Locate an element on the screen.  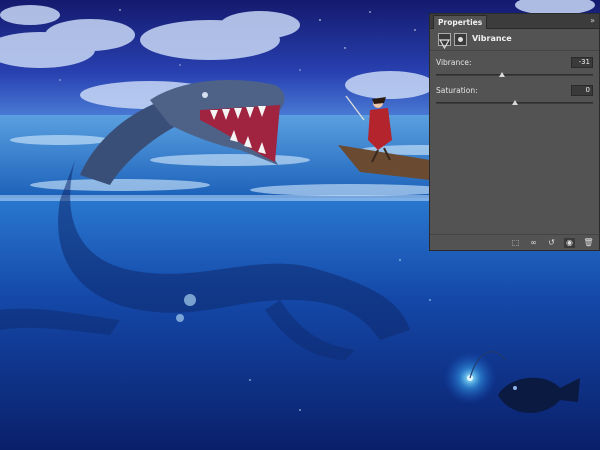
layer-mask-icon is located at coordinates (460, 39).